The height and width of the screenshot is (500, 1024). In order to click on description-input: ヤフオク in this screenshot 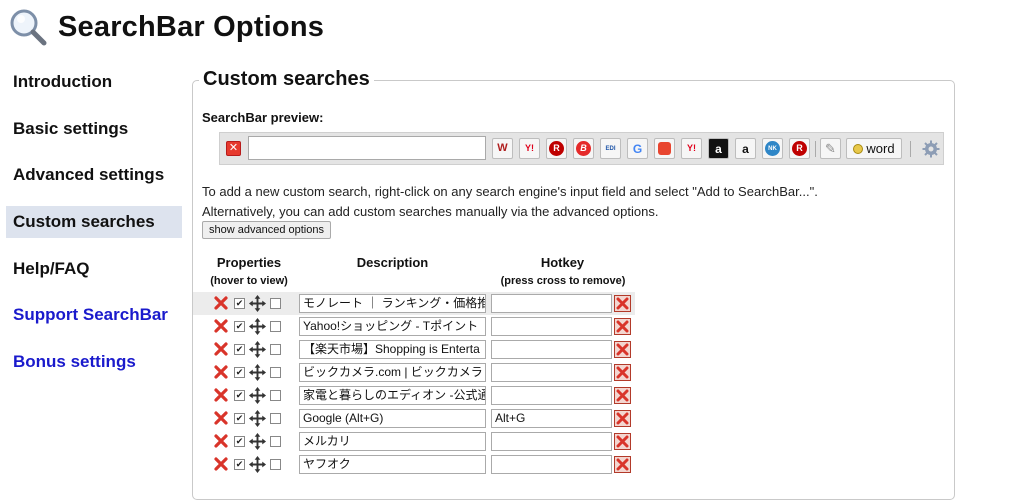, I will do `click(392, 464)`.